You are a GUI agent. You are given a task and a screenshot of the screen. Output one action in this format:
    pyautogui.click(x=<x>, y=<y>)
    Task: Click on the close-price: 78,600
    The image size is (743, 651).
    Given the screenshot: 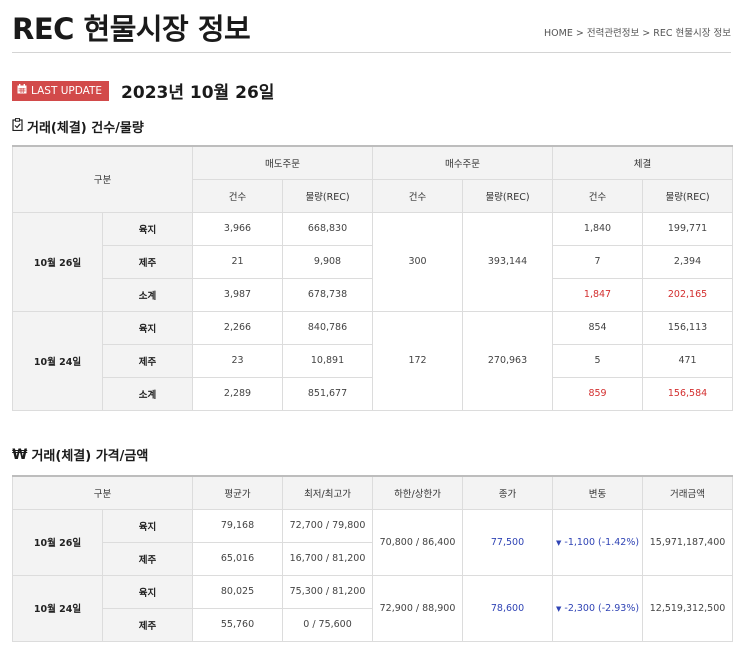 What is the action you would take?
    pyautogui.click(x=508, y=608)
    